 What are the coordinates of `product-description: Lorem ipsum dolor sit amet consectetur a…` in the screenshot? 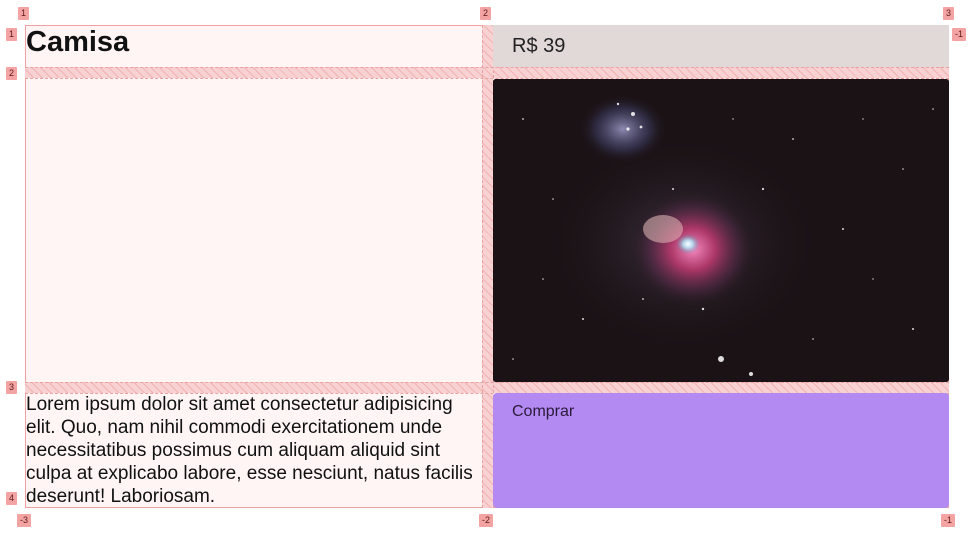 It's located at (249, 450).